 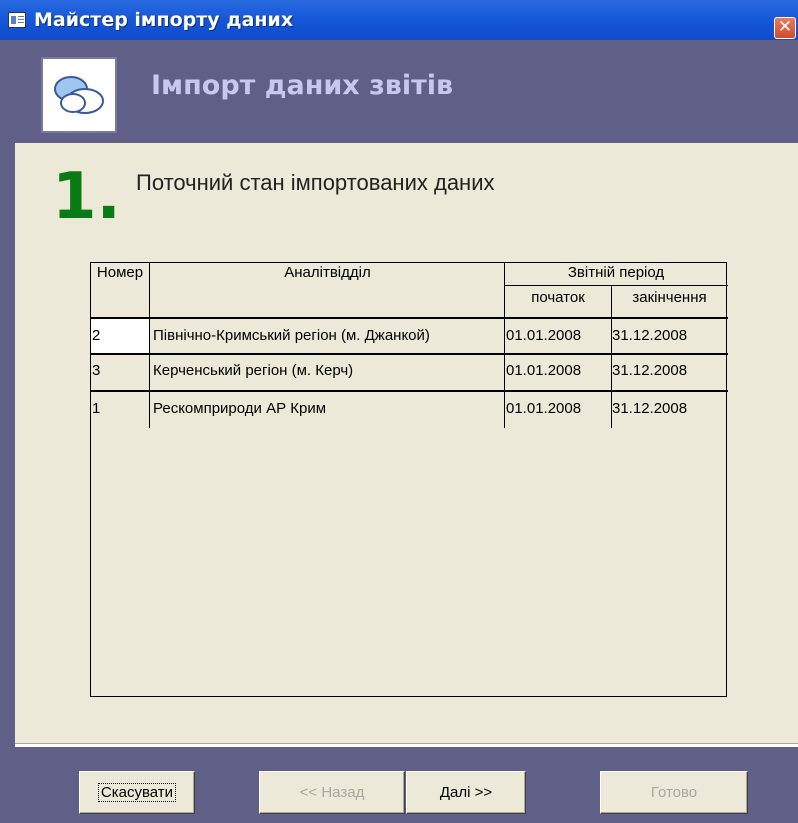 I want to click on column-header-number: Номер, so click(x=120, y=272).